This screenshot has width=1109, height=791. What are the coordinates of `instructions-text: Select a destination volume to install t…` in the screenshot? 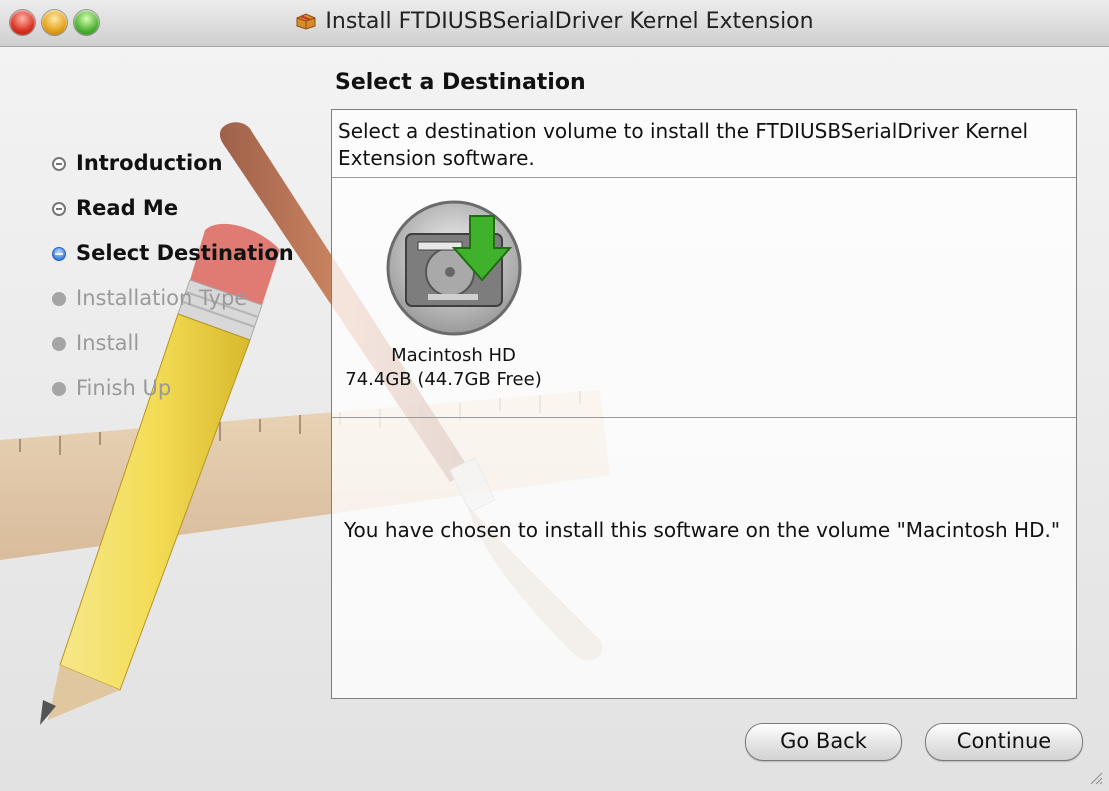 It's located at (704, 144).